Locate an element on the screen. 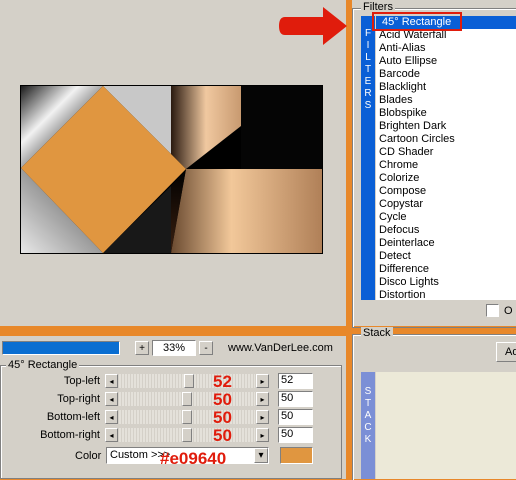 The image size is (516, 480). filter-option-row: O is located at coordinates (499, 310).